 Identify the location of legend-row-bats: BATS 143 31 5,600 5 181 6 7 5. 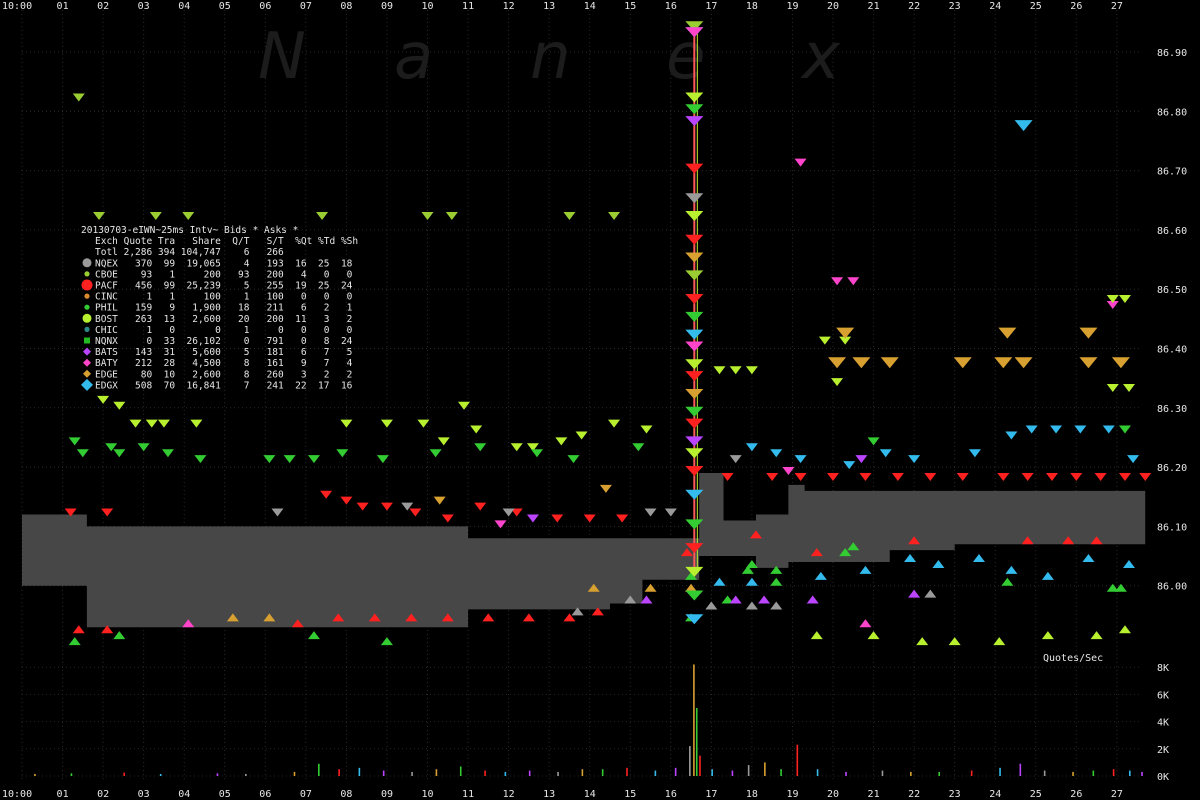
(223, 352).